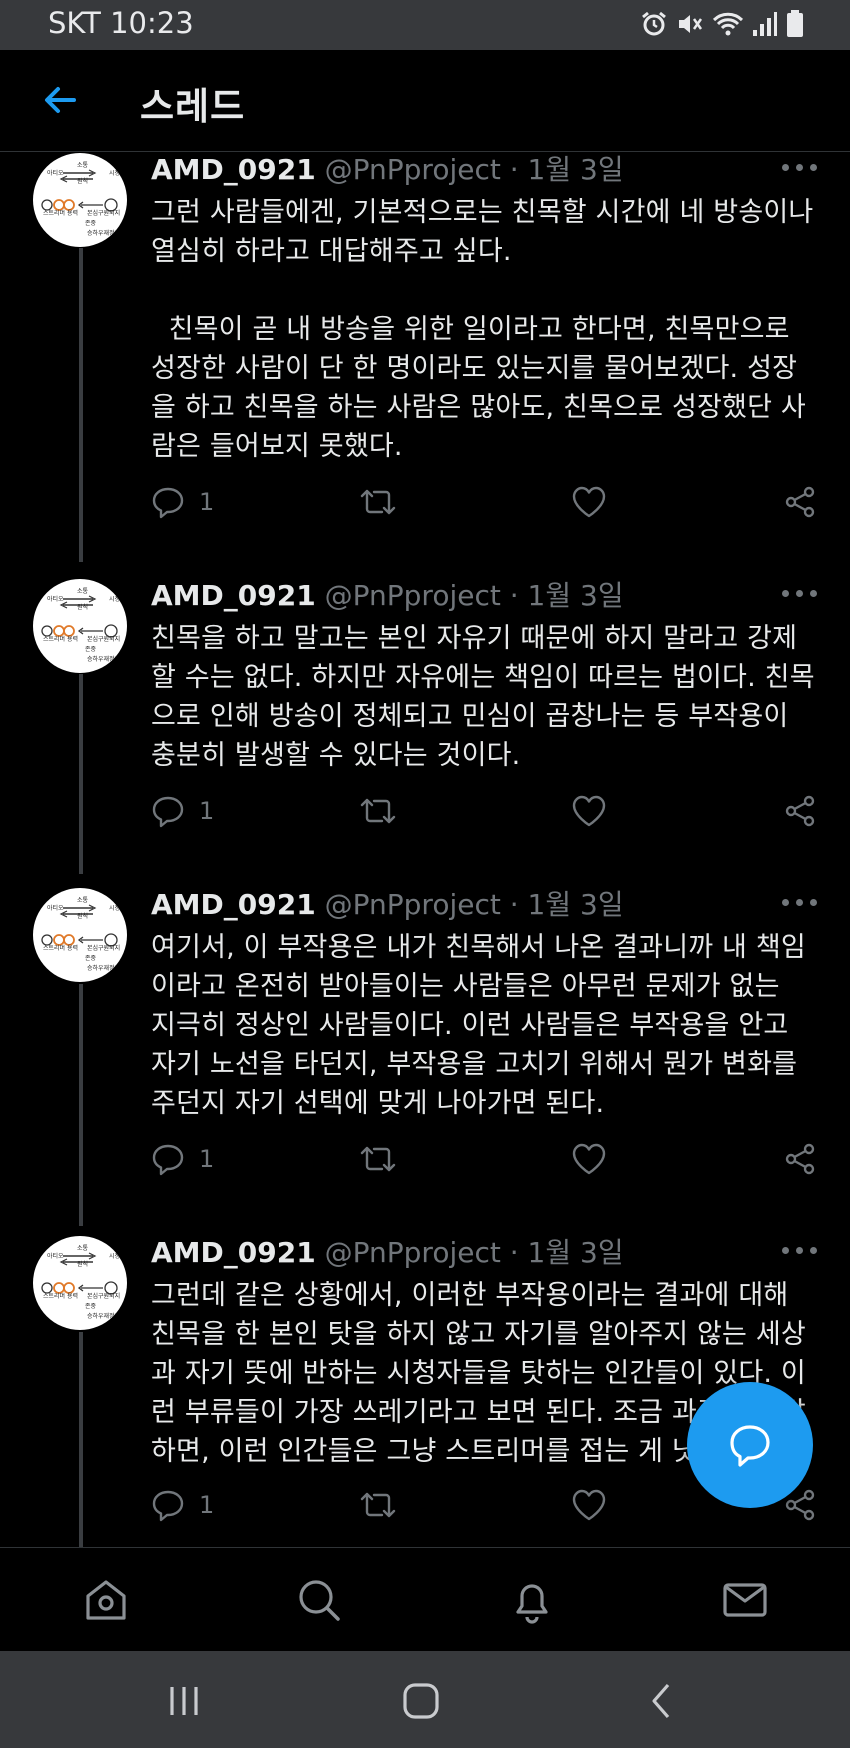 The image size is (850, 1748). I want to click on like-icon, so click(589, 811).